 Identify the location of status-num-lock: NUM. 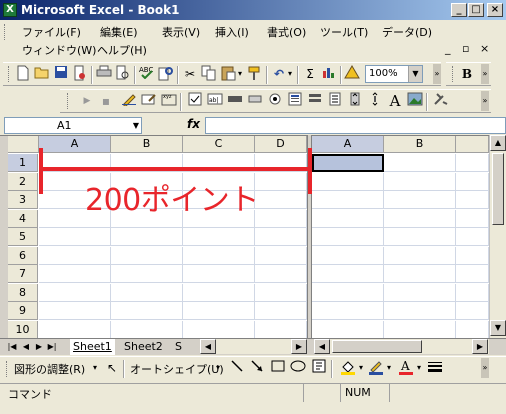
(358, 392).